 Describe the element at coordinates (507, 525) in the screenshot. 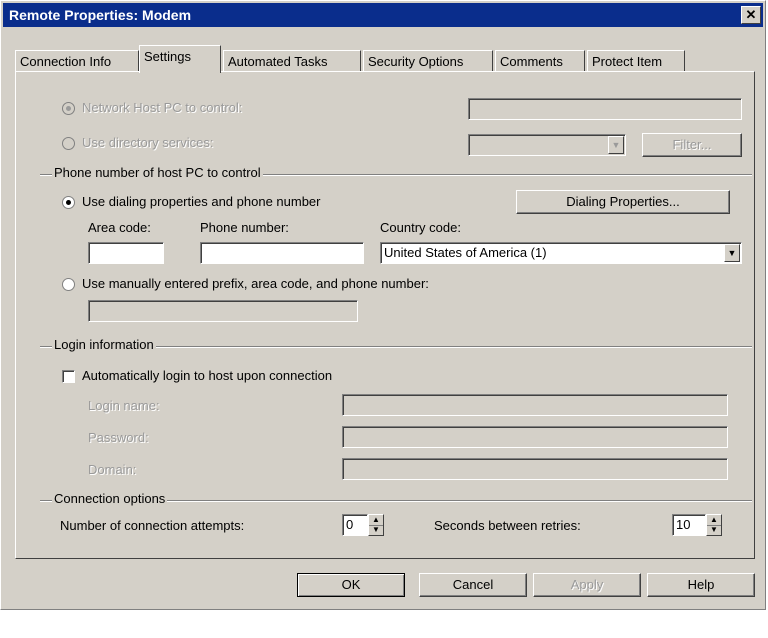

I see `retries-label: Seconds between retries:` at that location.